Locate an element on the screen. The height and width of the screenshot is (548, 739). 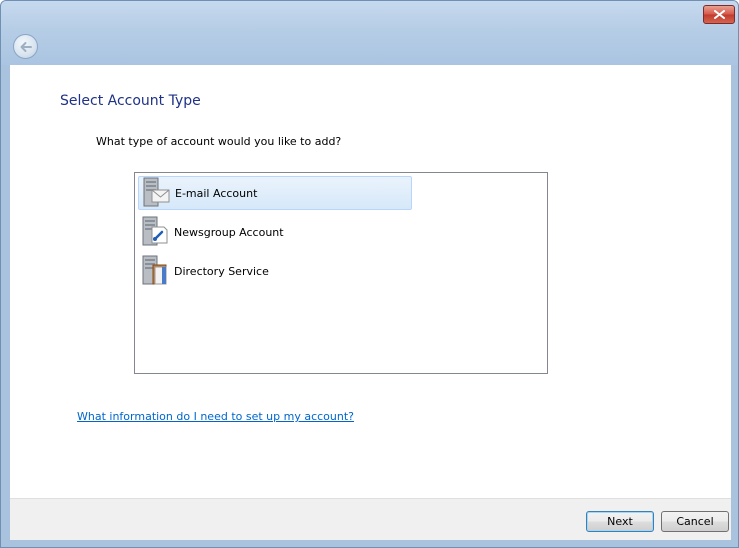
email-account-icon is located at coordinates (156, 193).